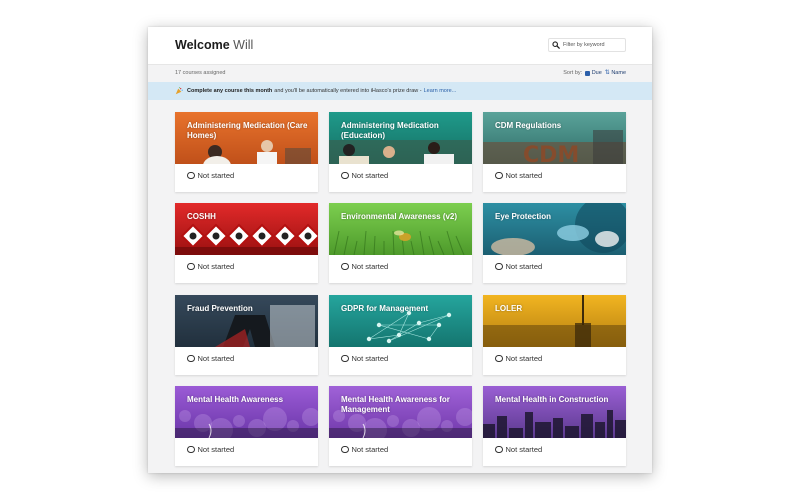  What do you see at coordinates (202, 45) in the screenshot?
I see `welcome-text: Welcome` at bounding box center [202, 45].